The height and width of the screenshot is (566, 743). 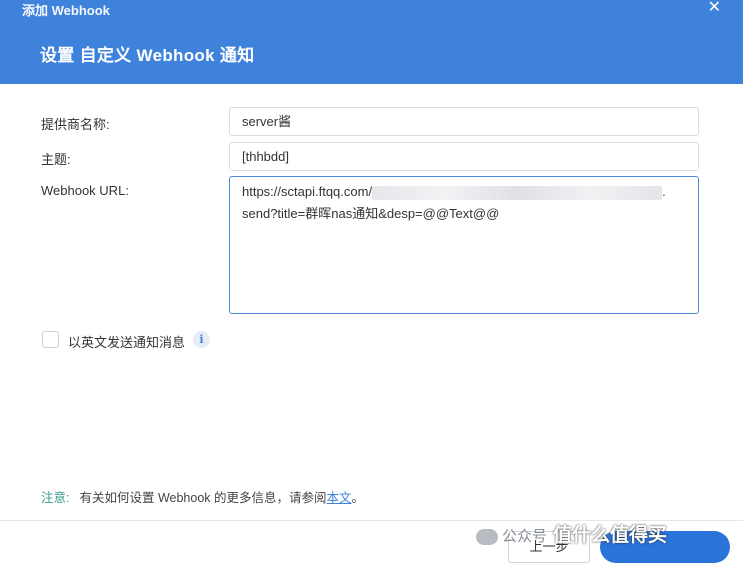 What do you see at coordinates (339, 498) in the screenshot?
I see `help-link: 本文` at bounding box center [339, 498].